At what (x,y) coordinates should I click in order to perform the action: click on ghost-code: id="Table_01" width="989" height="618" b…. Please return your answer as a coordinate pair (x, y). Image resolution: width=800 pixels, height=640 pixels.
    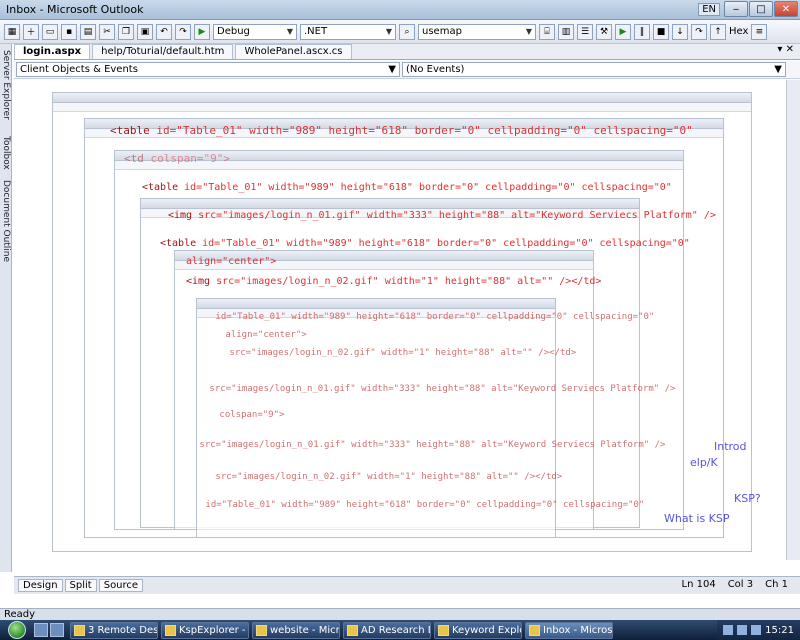
    Looking at the image, I should click on (432, 317).